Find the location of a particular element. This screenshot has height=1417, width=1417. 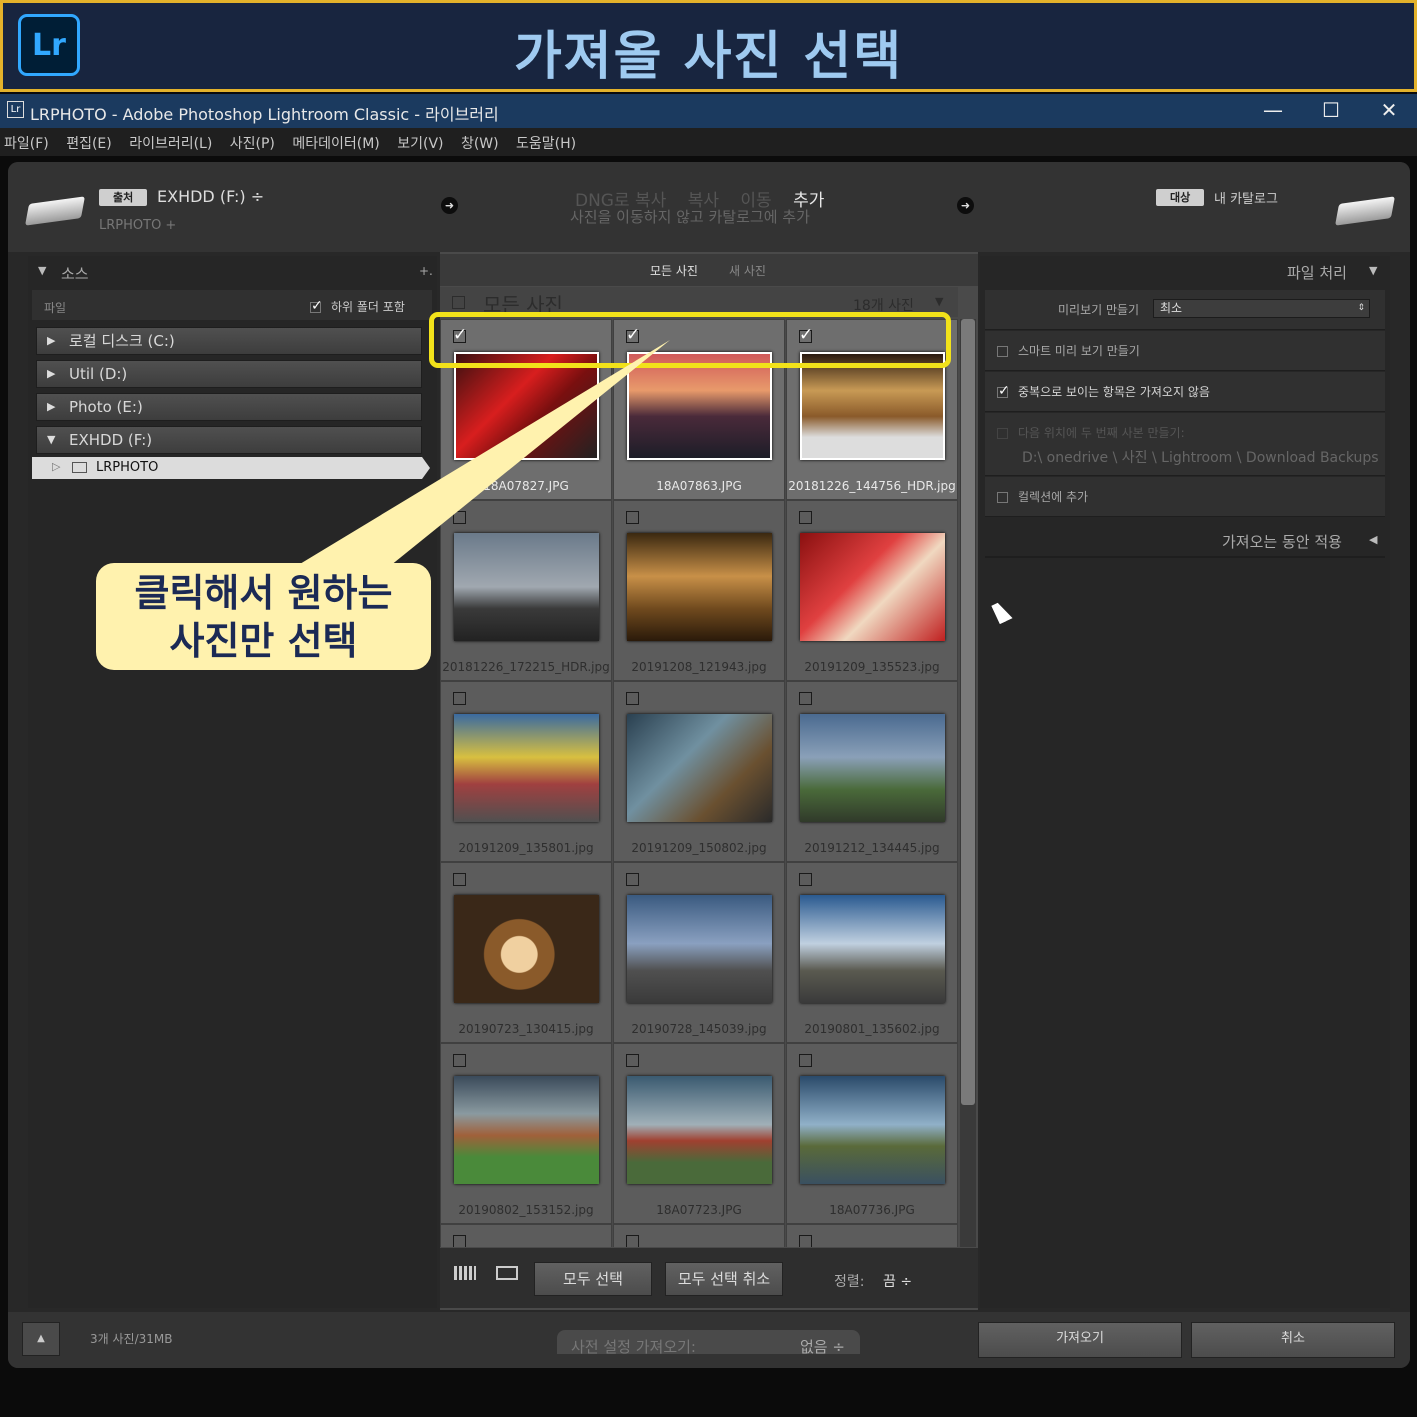

callout-pointer is located at coordinates (480, 455).